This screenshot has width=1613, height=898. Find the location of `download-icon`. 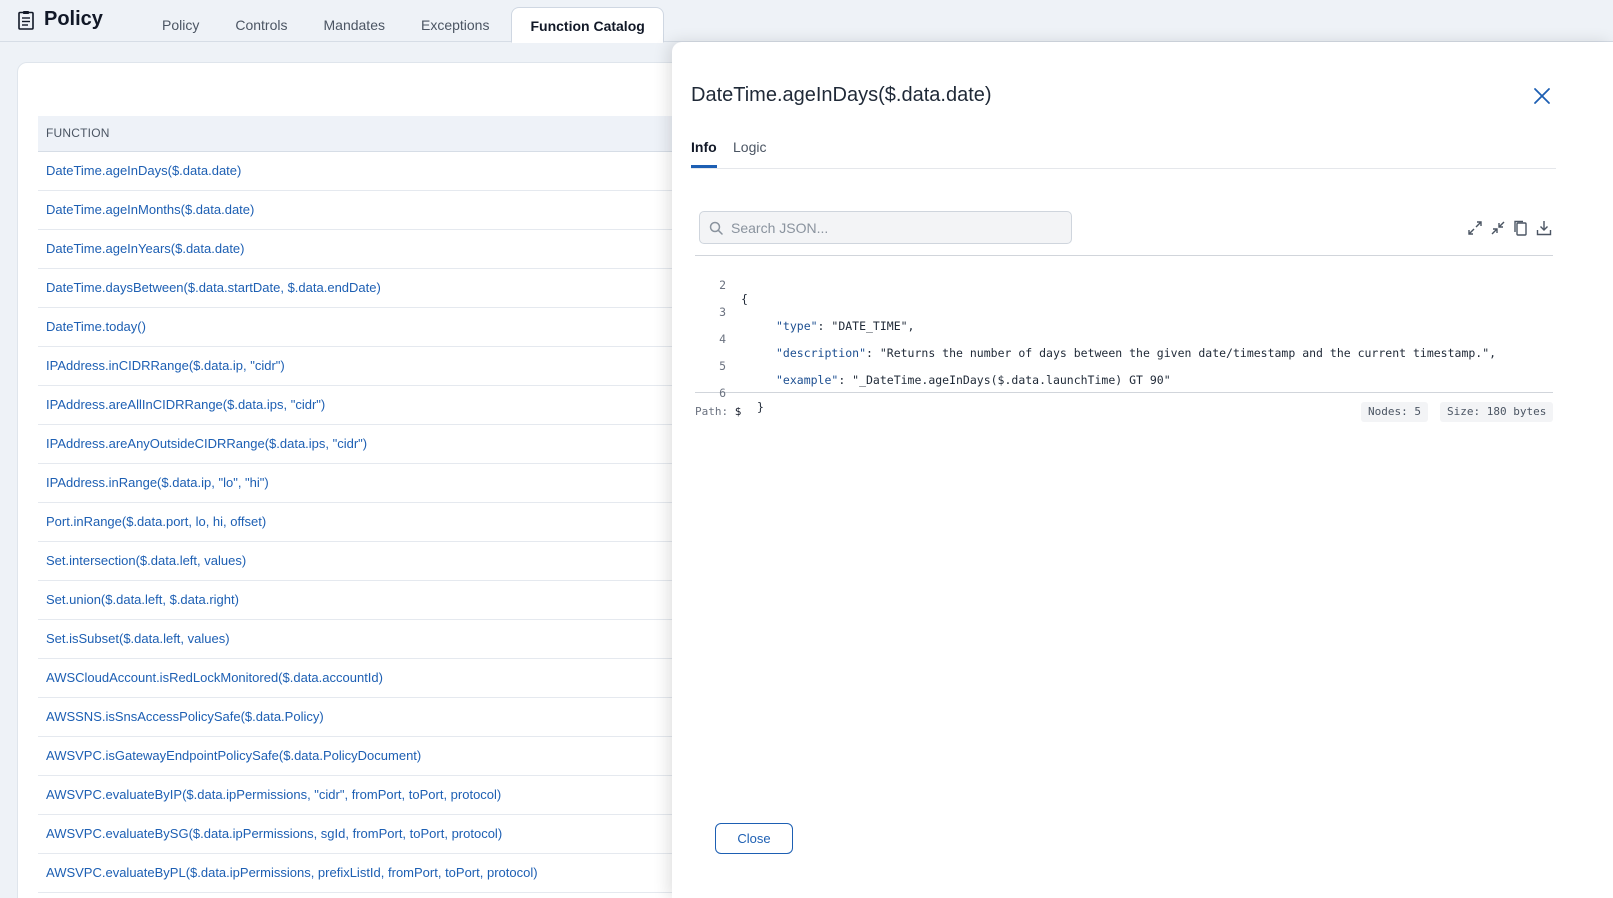

download-icon is located at coordinates (1544, 228).